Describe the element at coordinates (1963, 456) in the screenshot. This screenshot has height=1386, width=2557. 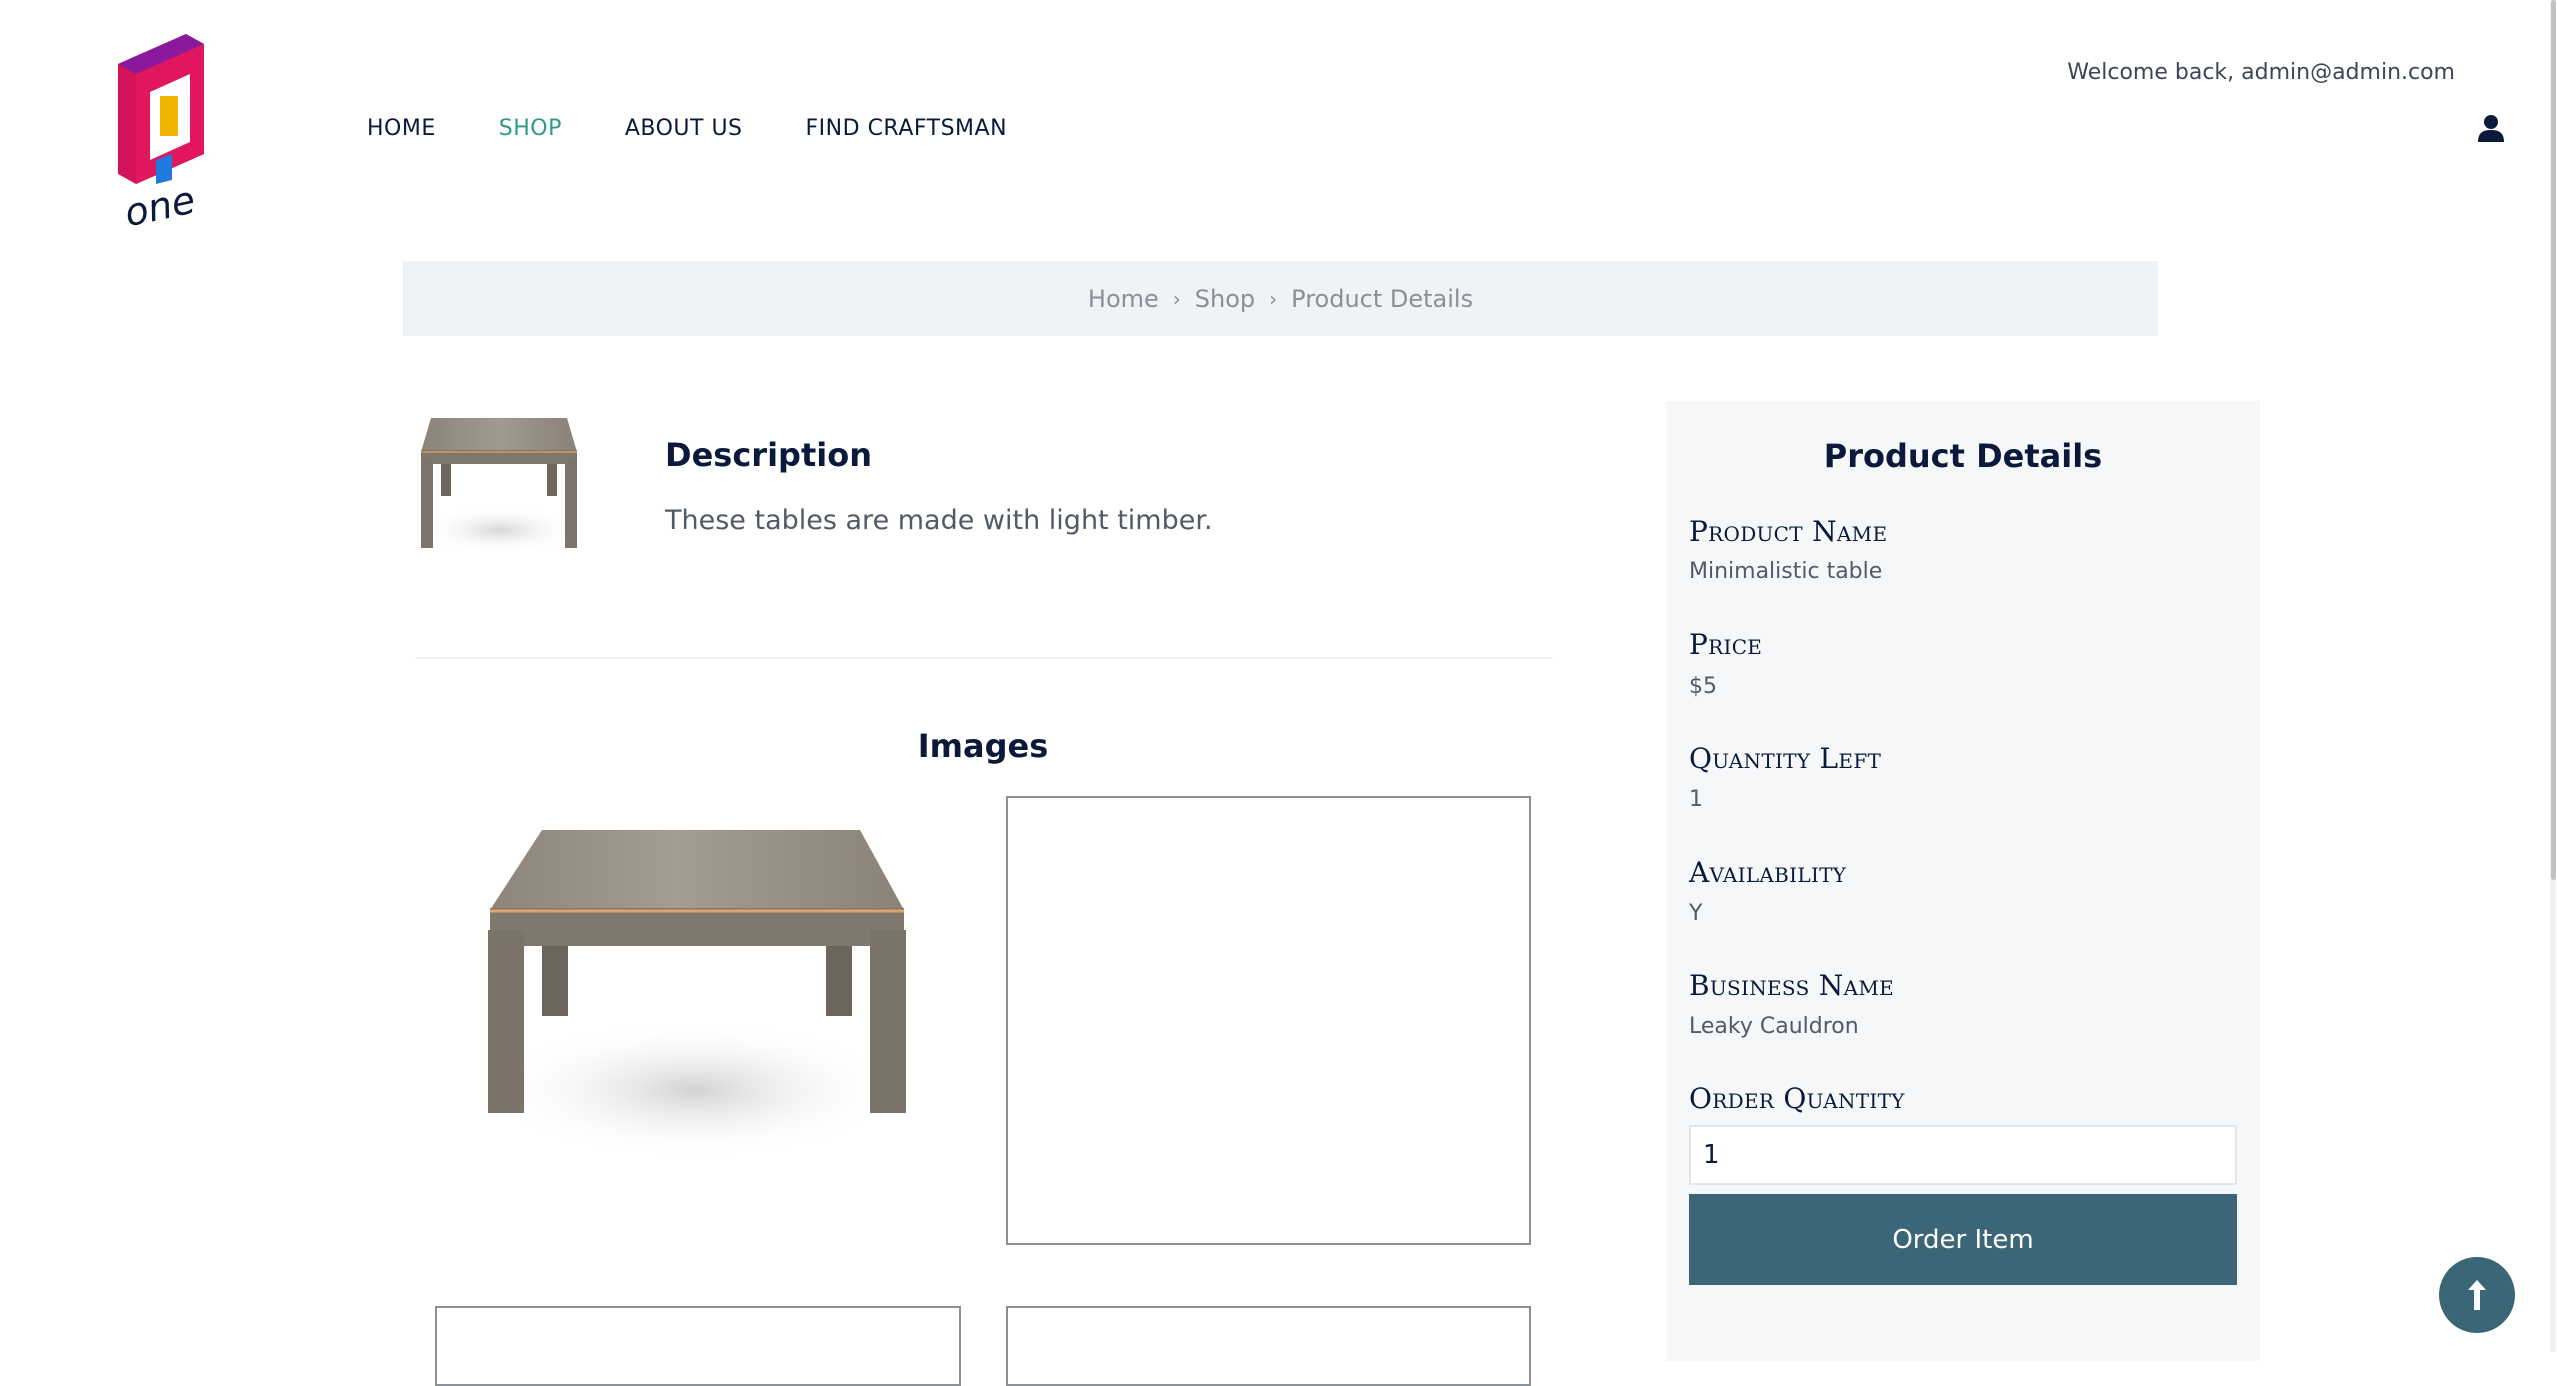
I see `panel-title: Product Details` at that location.